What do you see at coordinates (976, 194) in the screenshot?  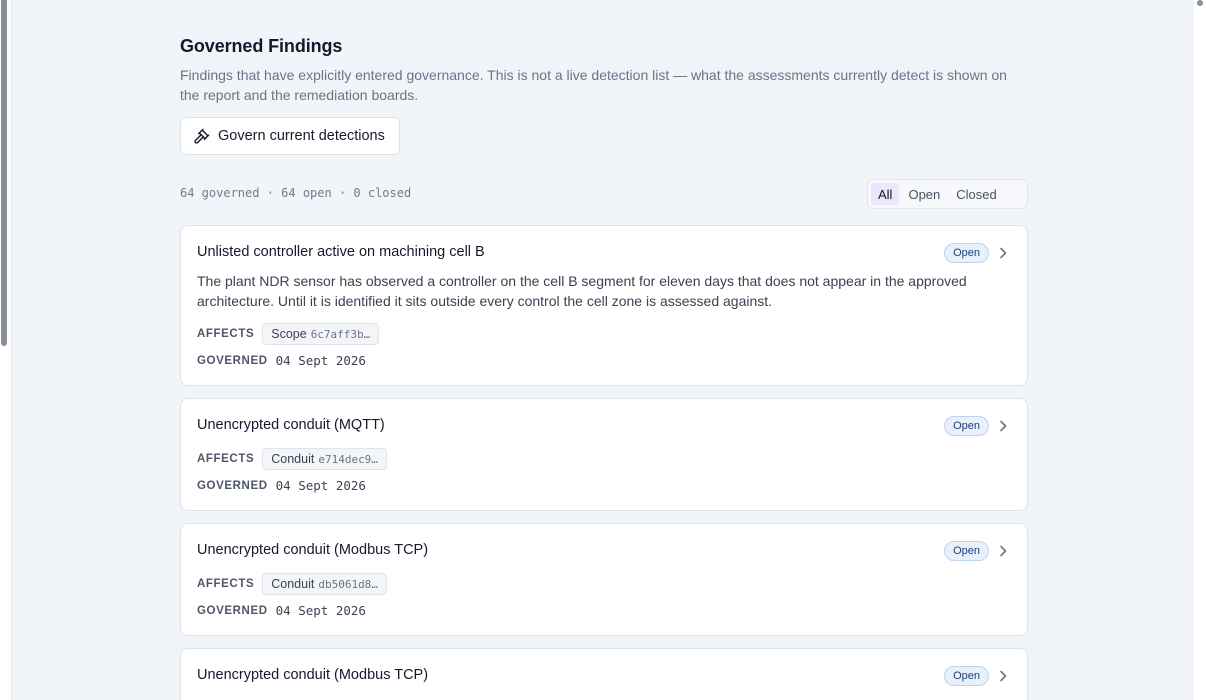 I see `filter-closed: Closed` at bounding box center [976, 194].